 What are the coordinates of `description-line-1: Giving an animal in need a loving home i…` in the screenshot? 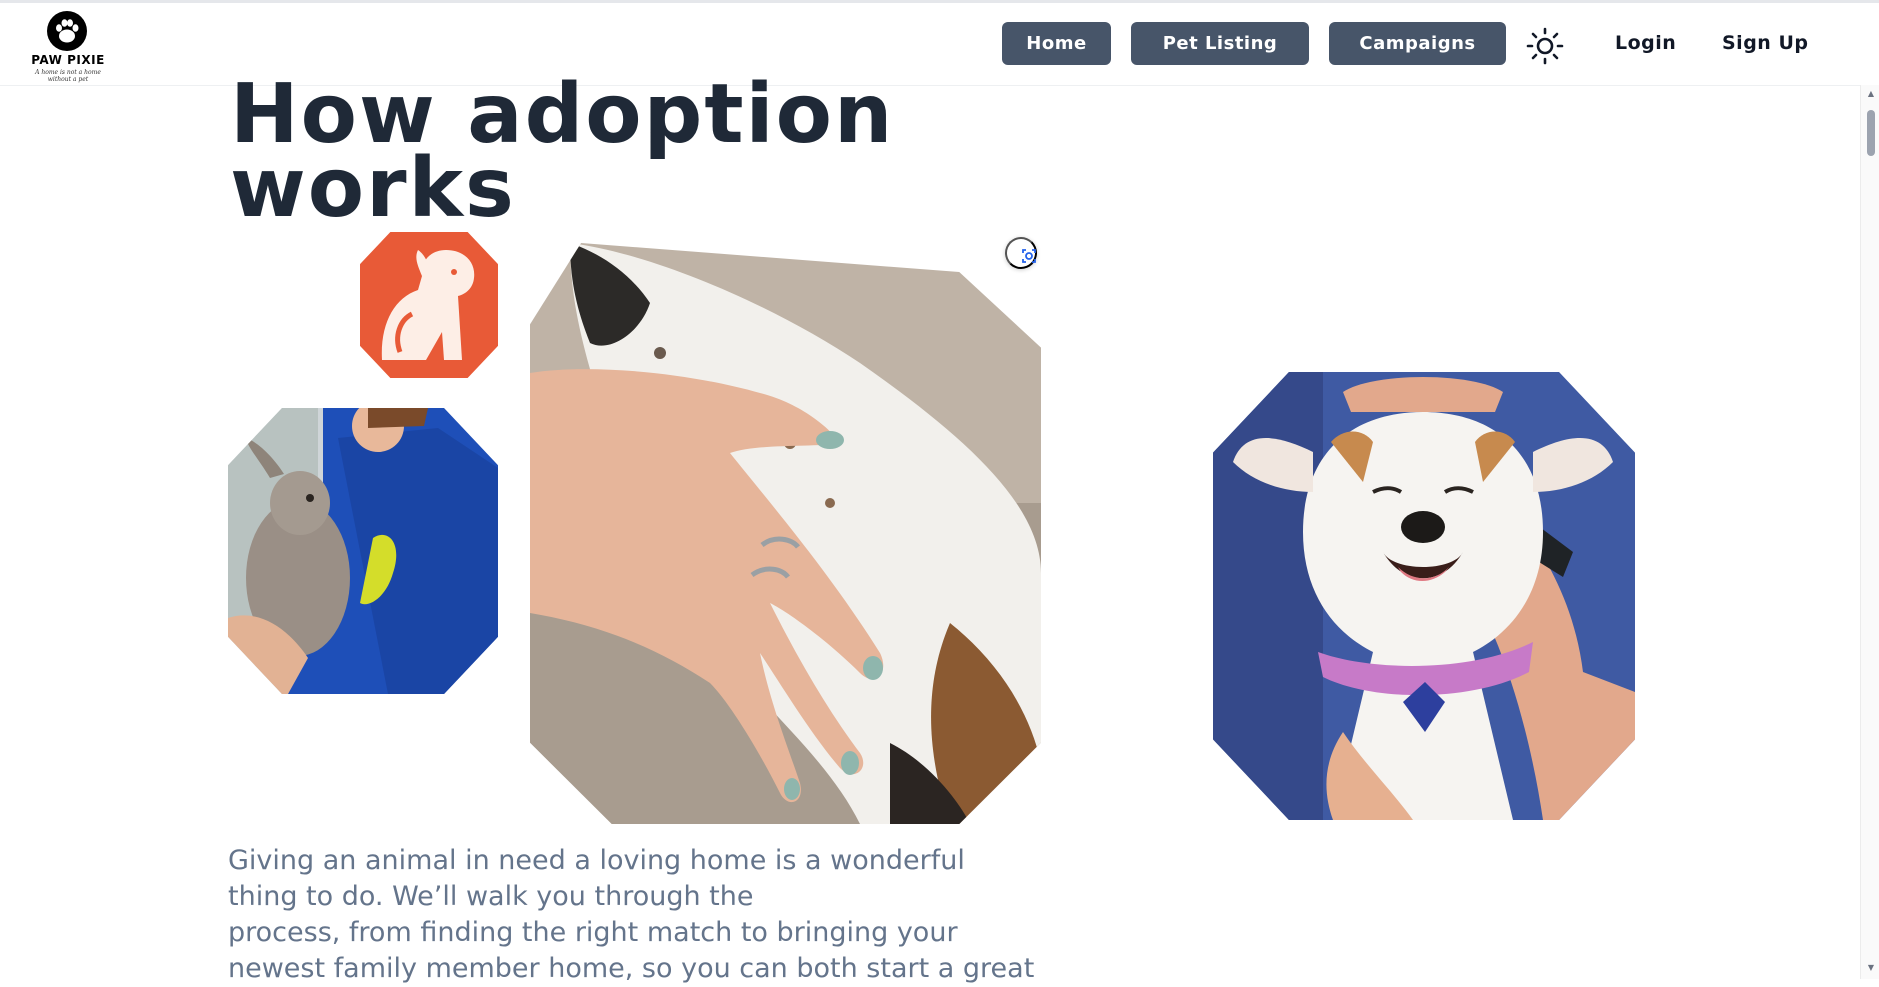 It's located at (596, 860).